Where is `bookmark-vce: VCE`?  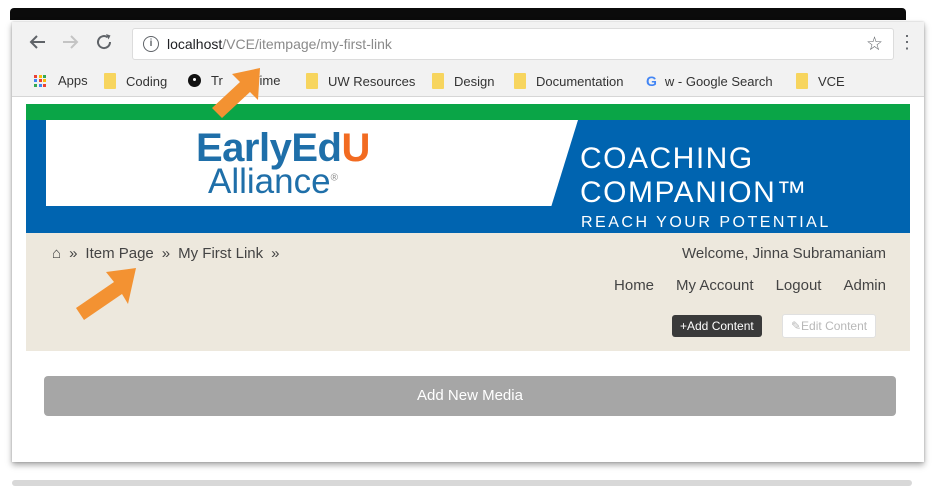 bookmark-vce: VCE is located at coordinates (820, 81).